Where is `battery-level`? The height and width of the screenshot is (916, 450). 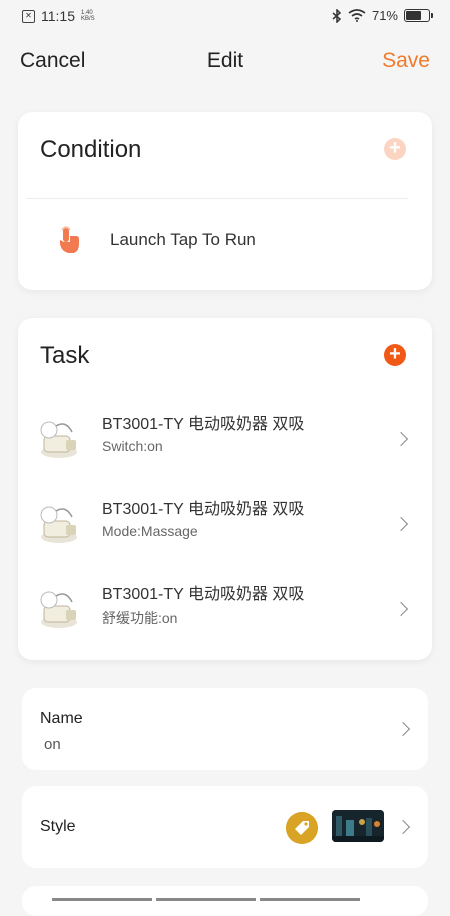
battery-level is located at coordinates (413, 15).